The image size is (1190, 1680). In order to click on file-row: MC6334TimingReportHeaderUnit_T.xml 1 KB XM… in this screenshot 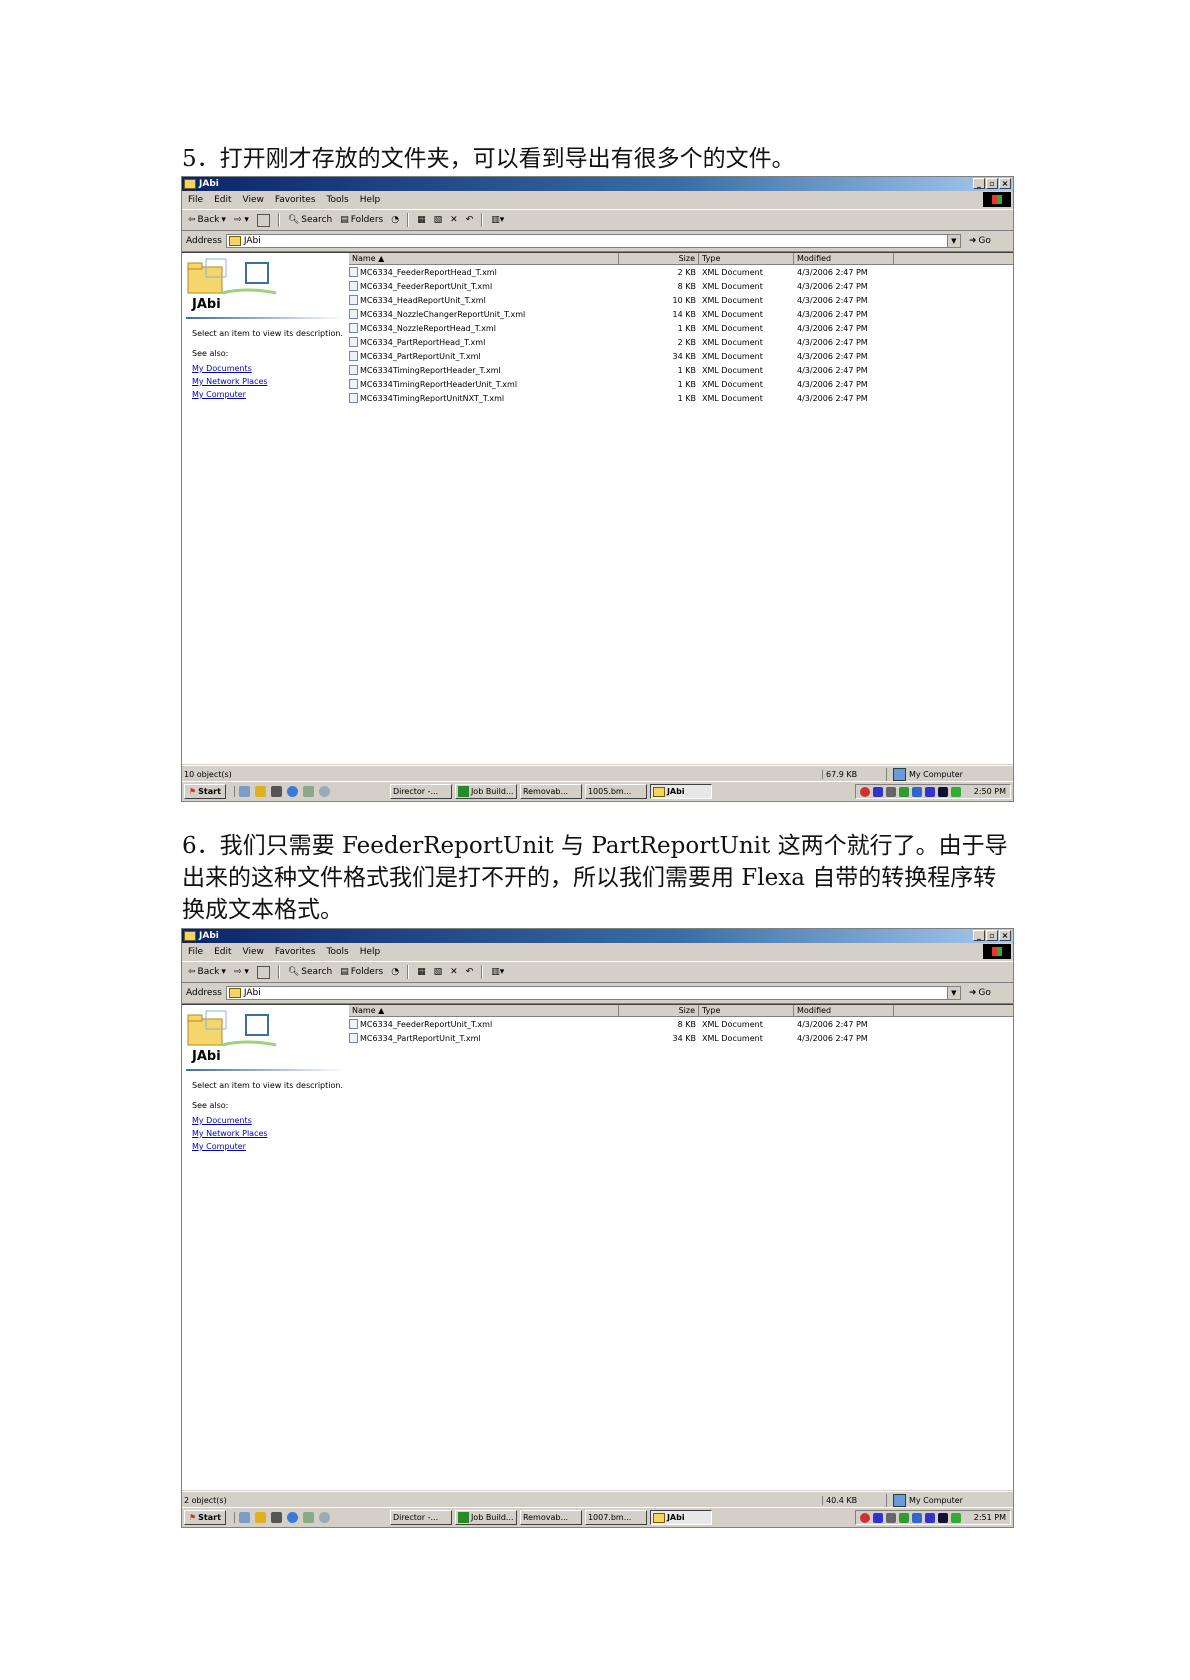, I will do `click(681, 384)`.